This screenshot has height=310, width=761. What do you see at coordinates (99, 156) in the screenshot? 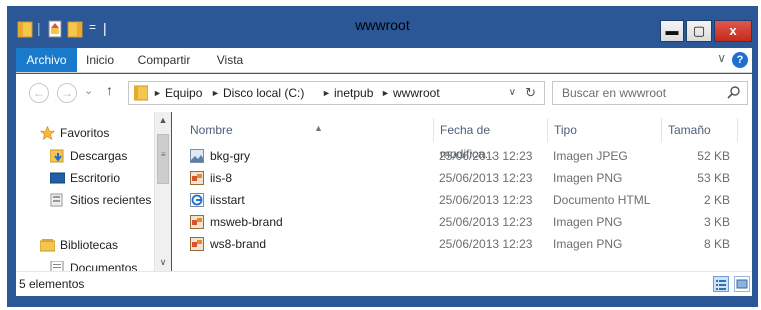
I see `sidebar-item-label: Descargas` at bounding box center [99, 156].